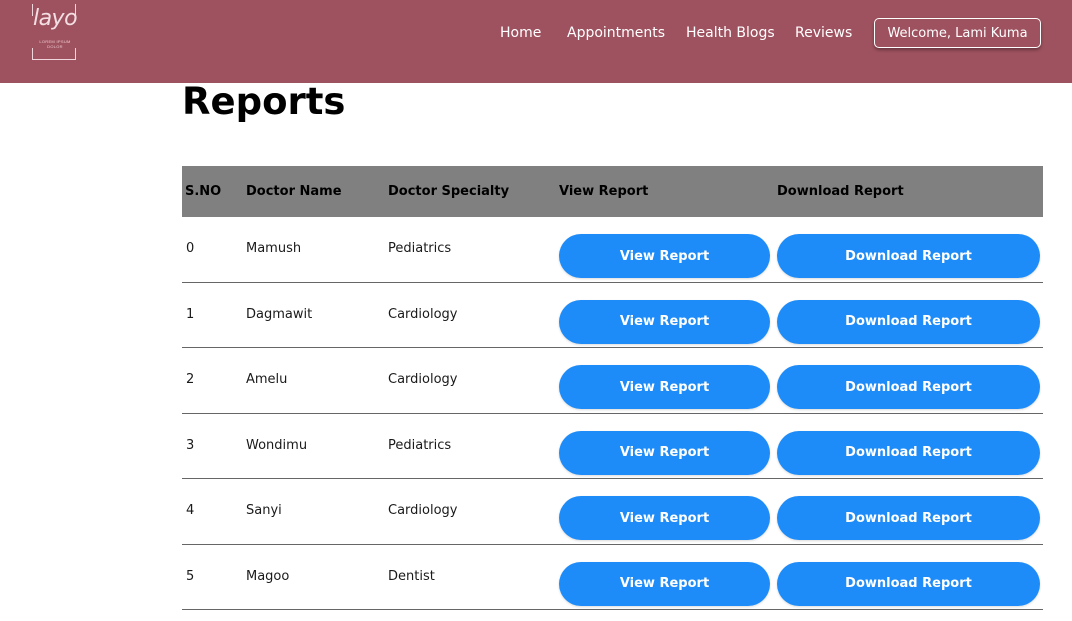 The width and height of the screenshot is (1072, 621). I want to click on welcome-user-button: Welcome, Lami Kuma, so click(957, 33).